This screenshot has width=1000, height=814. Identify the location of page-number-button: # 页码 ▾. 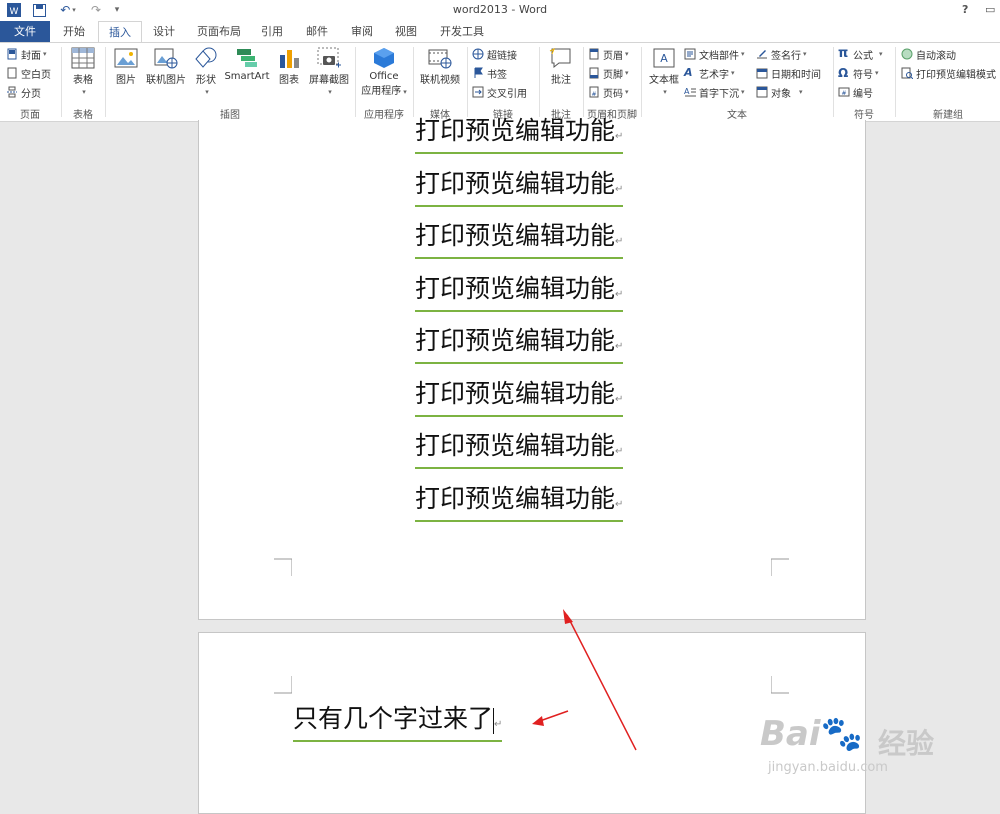
(608, 92).